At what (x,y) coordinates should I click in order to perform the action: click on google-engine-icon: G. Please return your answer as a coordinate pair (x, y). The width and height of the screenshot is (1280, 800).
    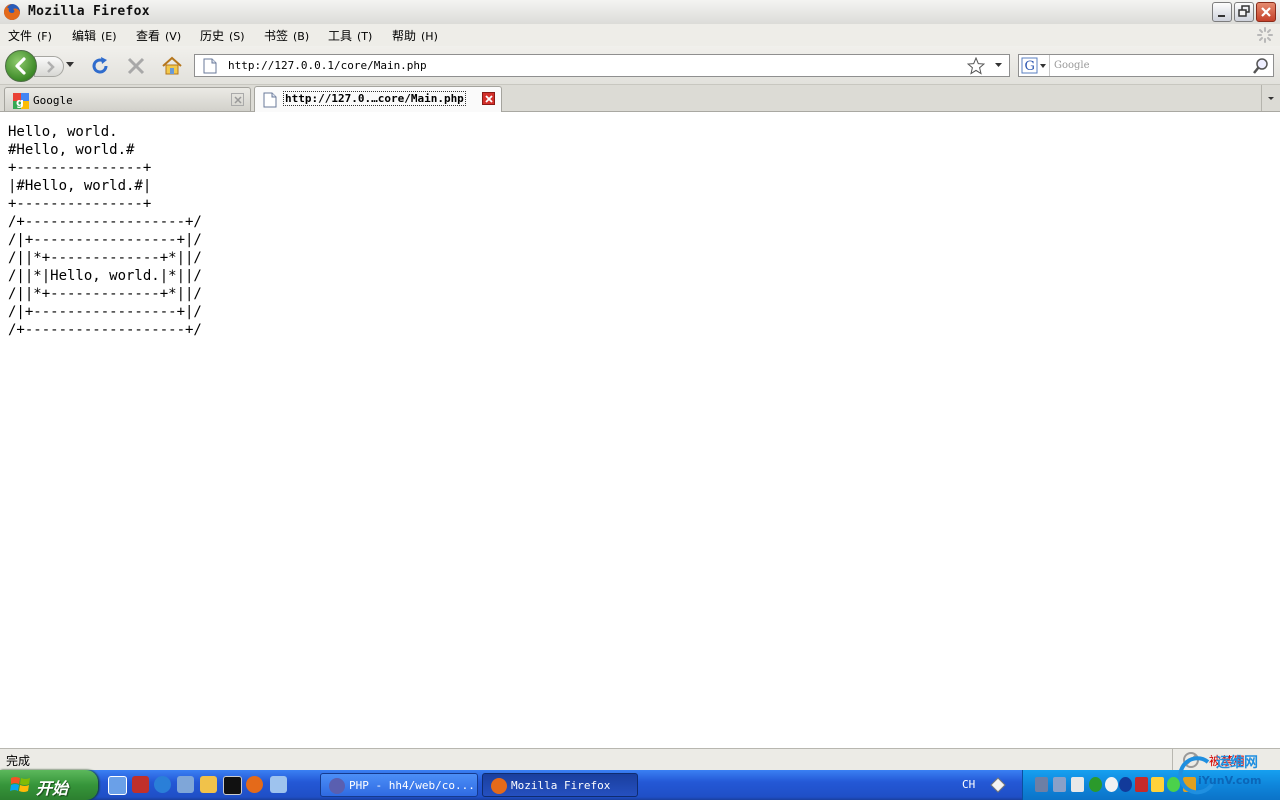
    Looking at the image, I should click on (1033, 65).